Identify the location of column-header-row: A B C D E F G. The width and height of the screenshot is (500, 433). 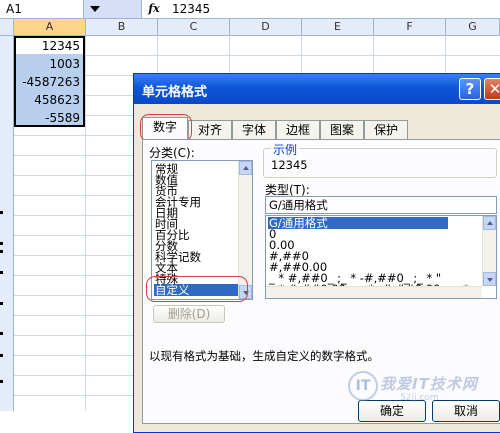
(250, 27).